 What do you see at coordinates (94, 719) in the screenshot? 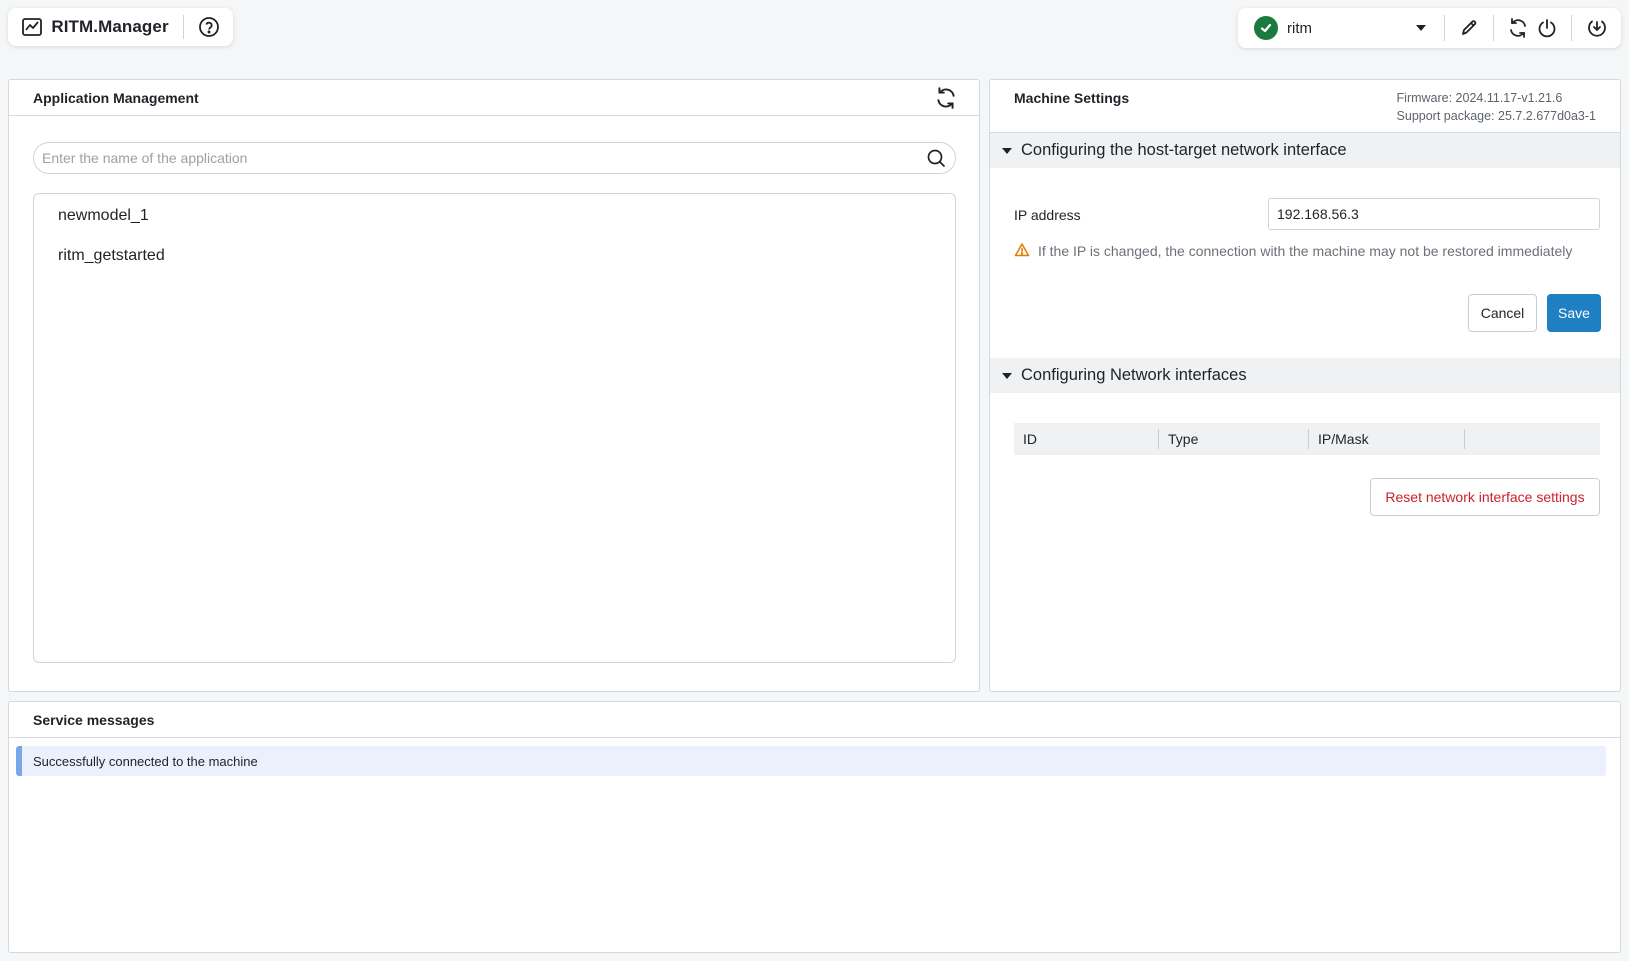
I see `panel-title: Service messages` at bounding box center [94, 719].